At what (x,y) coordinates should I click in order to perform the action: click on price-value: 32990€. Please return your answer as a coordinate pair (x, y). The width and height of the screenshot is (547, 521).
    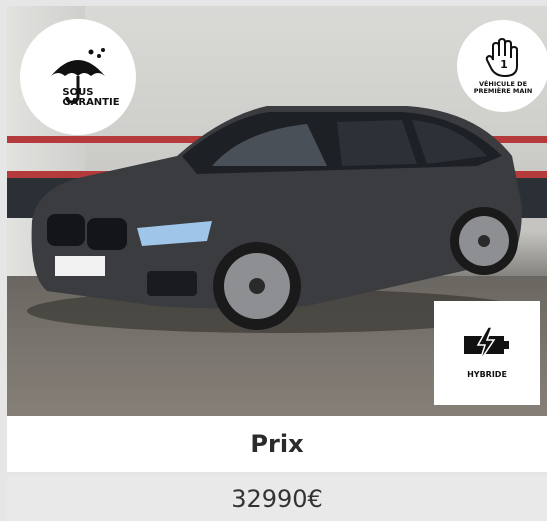
    Looking at the image, I should click on (277, 498).